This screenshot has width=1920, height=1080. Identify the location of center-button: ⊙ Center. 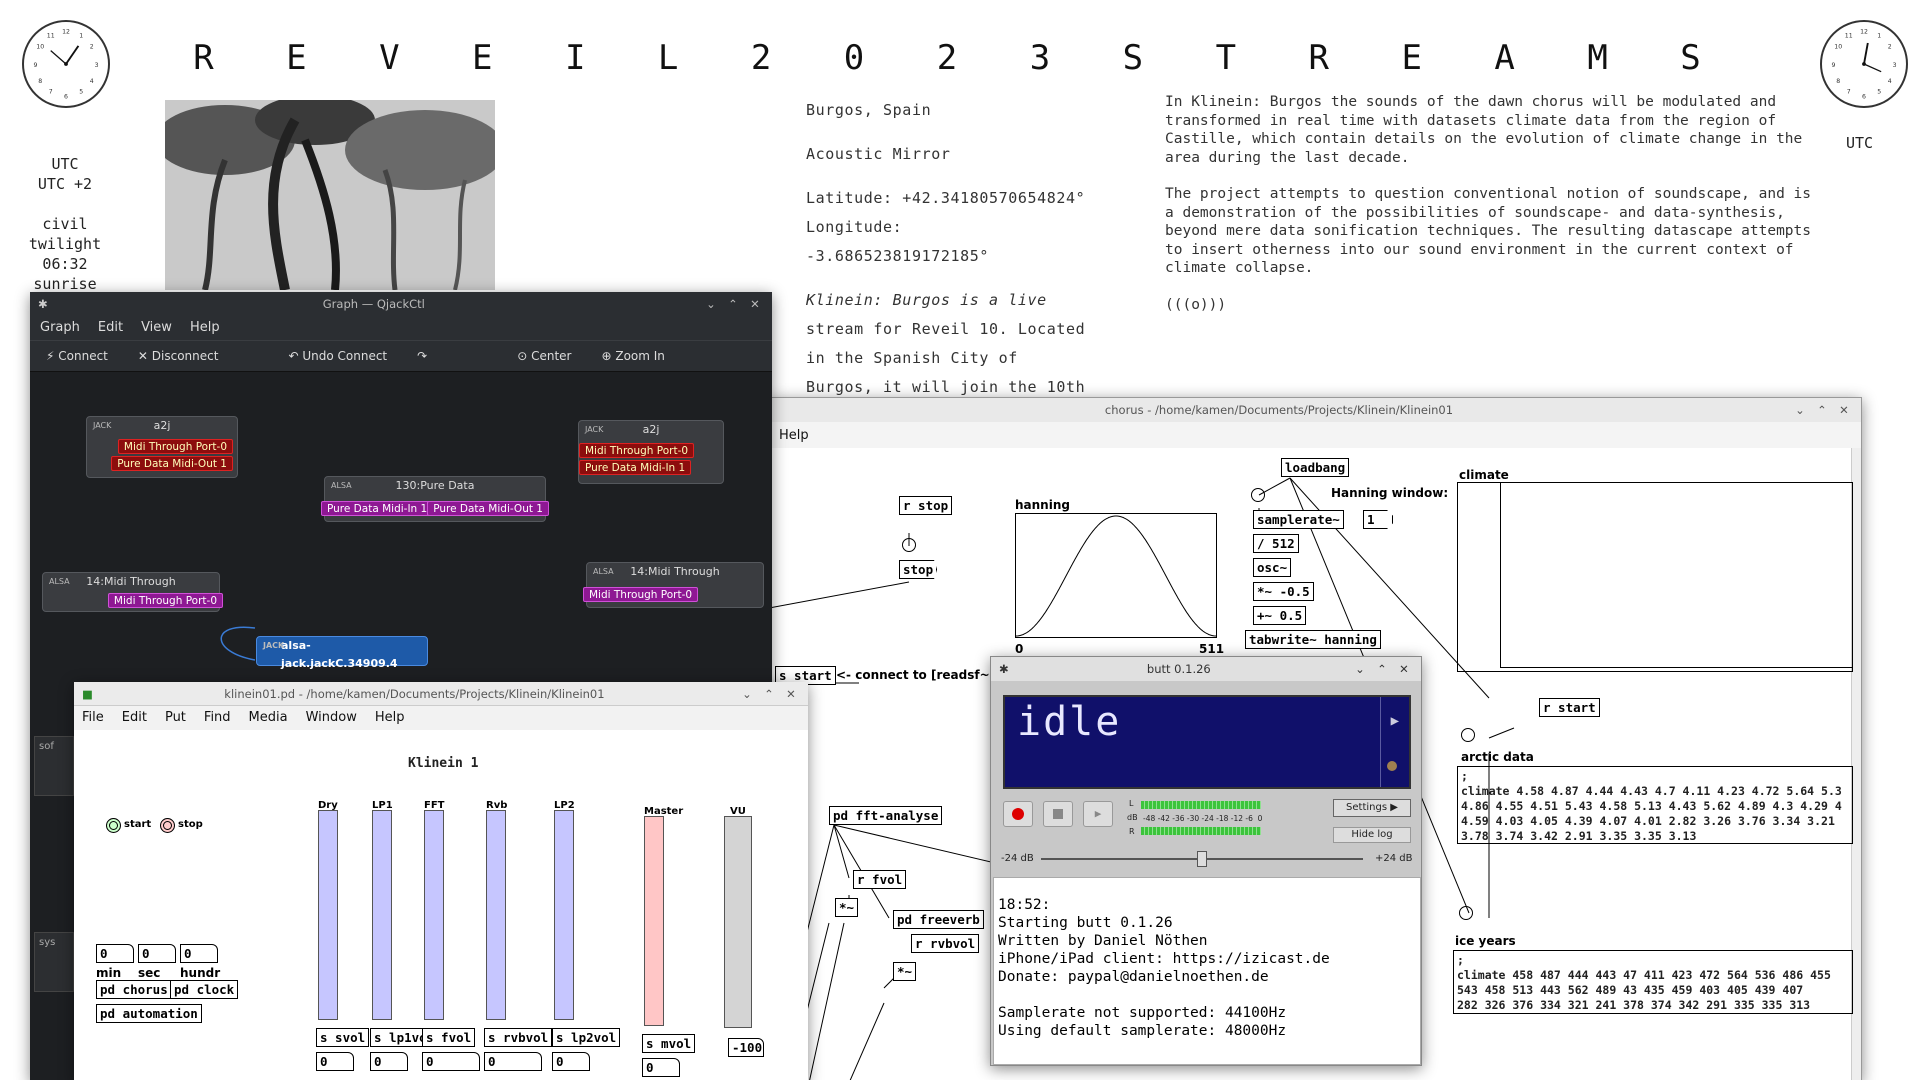
(544, 356).